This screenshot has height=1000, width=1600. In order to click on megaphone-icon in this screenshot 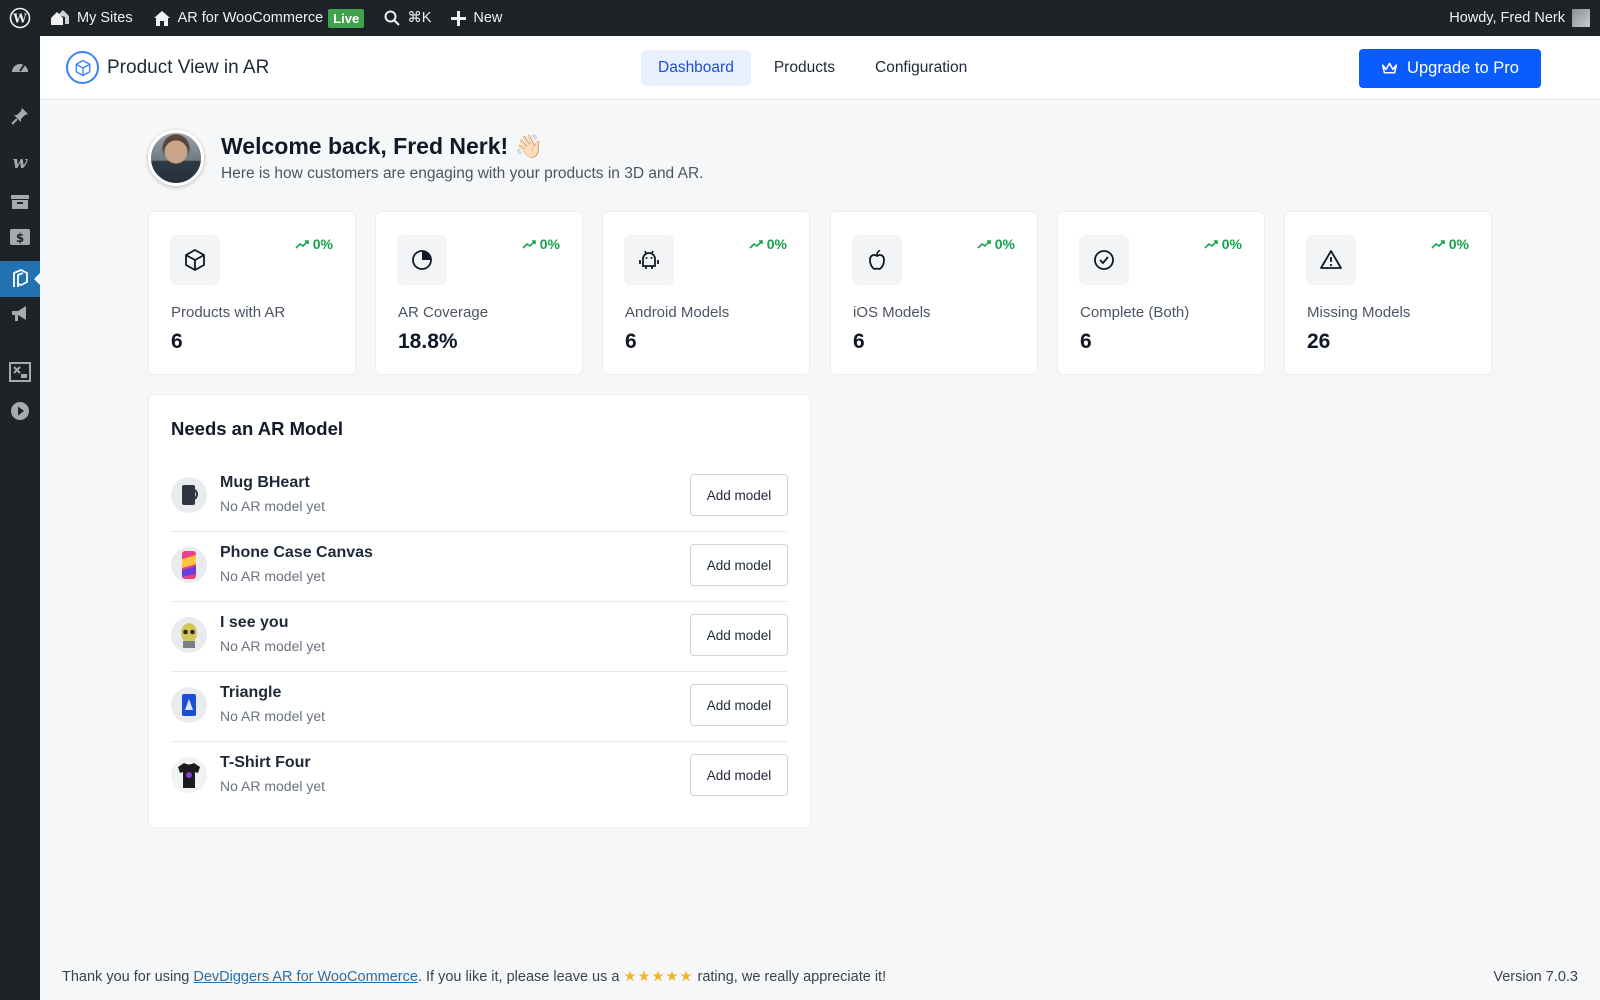, I will do `click(20, 314)`.